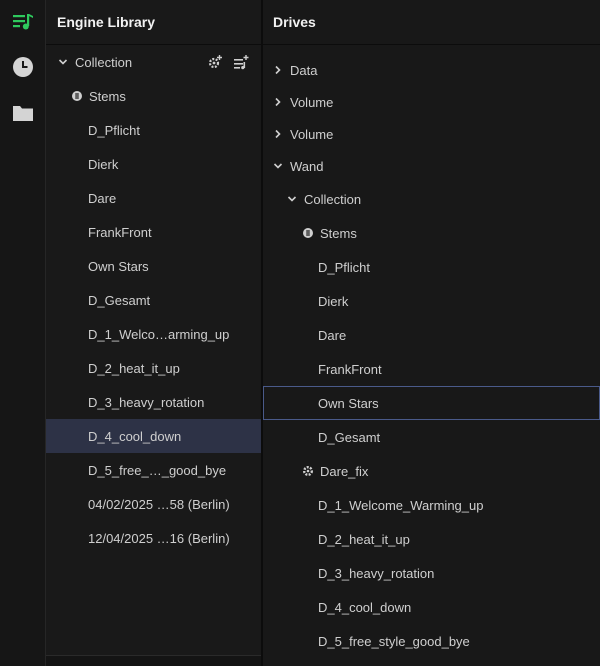  I want to click on list-item-label: 04/02/2025 …58 (Berlin), so click(159, 504).